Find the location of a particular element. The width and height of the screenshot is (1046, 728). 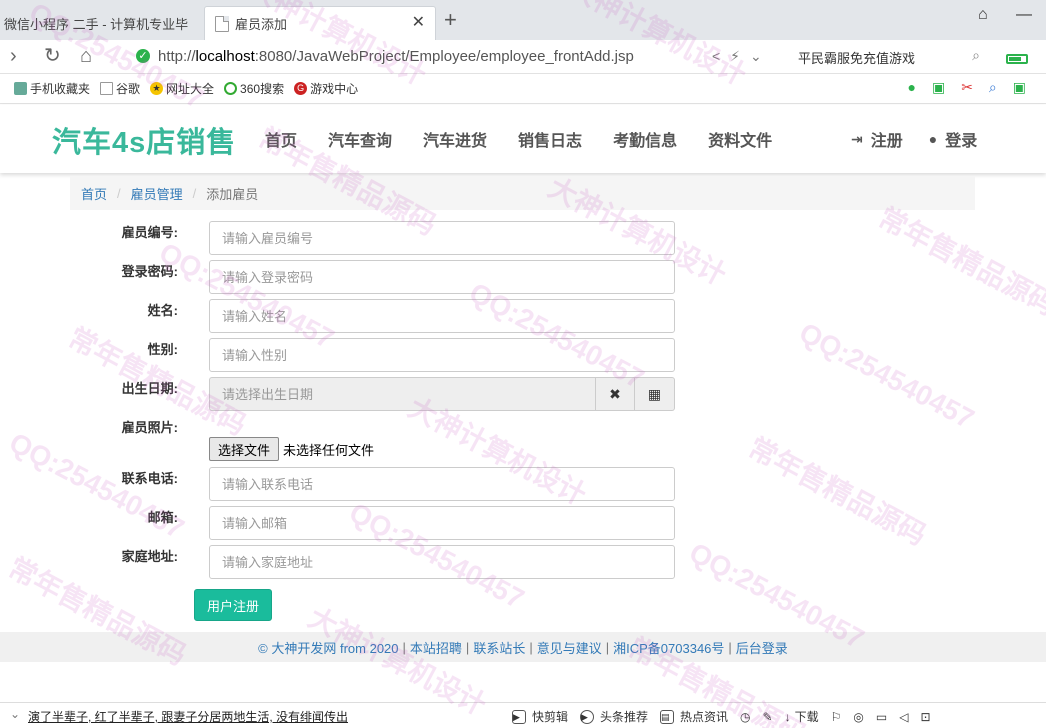

footer-copyright: © 大神开发网 from 2020 is located at coordinates (328, 647).